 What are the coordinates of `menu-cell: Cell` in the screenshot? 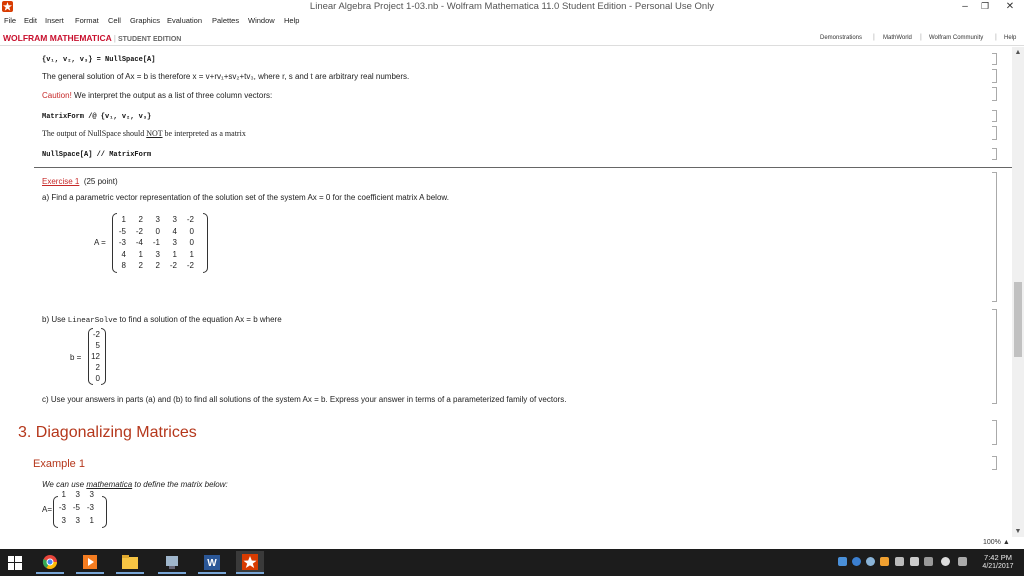 It's located at (114, 20).